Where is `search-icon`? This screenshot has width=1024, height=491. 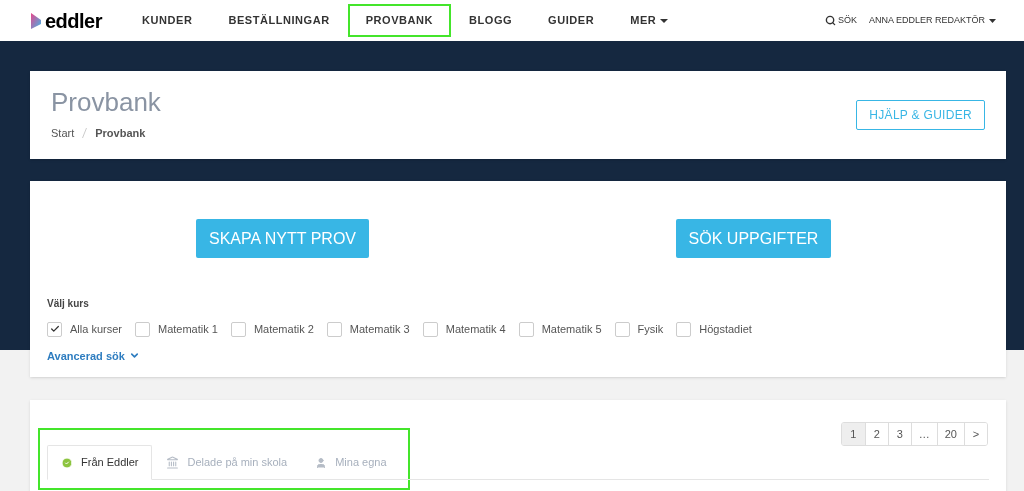
search-icon is located at coordinates (830, 20).